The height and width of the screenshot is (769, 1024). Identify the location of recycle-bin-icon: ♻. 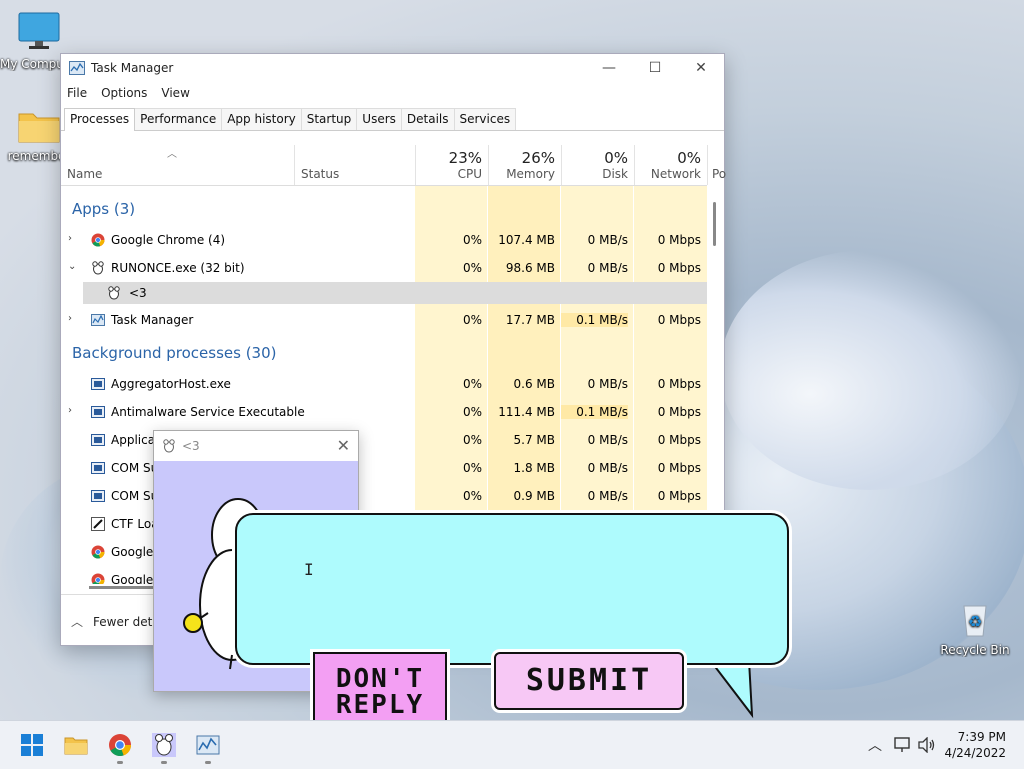
(975, 621).